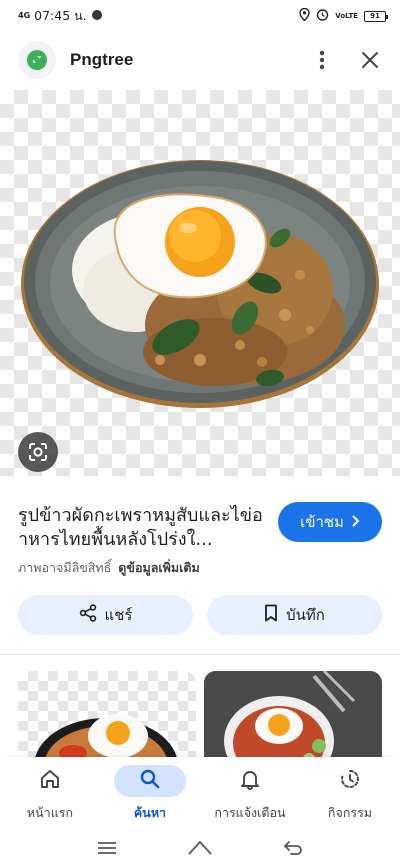  Describe the element at coordinates (271, 615) in the screenshot. I see `bookmark-icon` at that location.